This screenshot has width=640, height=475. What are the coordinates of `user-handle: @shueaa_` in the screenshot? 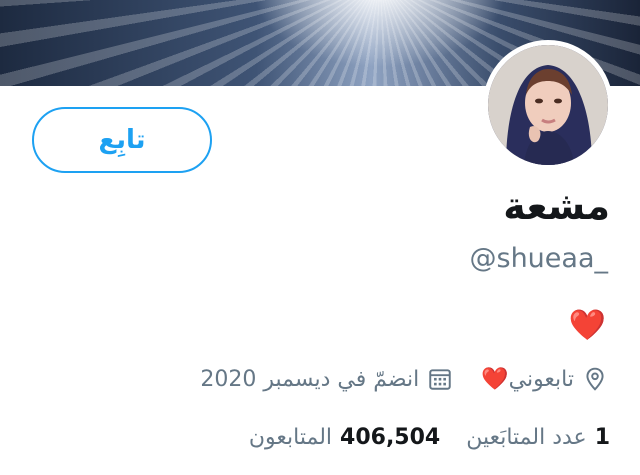 It's located at (539, 258).